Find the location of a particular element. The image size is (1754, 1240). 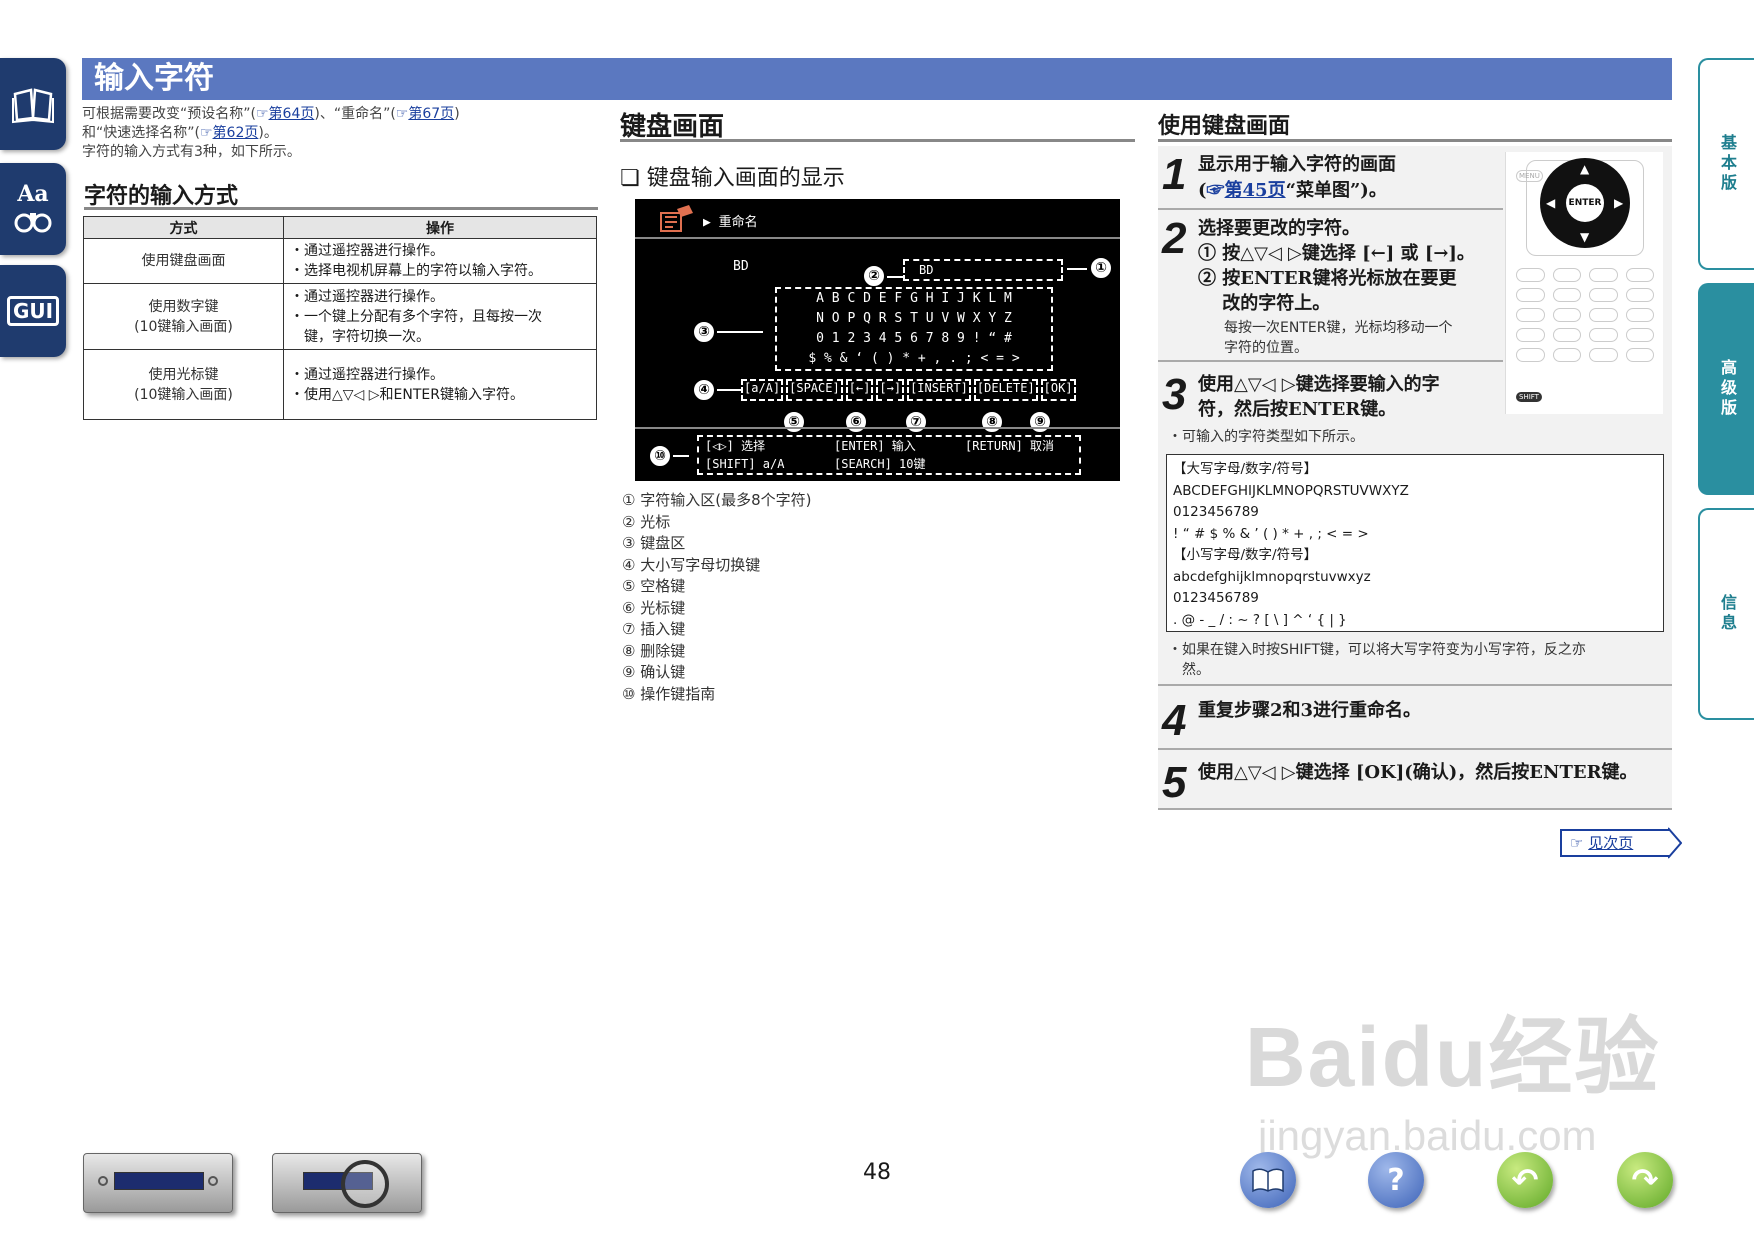

key-row: N O P Q R S T U V W X Y Z is located at coordinates (914, 319).